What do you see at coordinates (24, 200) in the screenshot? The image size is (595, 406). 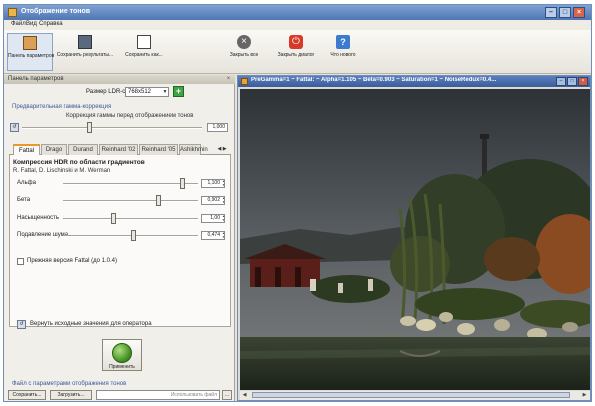 I see `beta-label: Бета` at bounding box center [24, 200].